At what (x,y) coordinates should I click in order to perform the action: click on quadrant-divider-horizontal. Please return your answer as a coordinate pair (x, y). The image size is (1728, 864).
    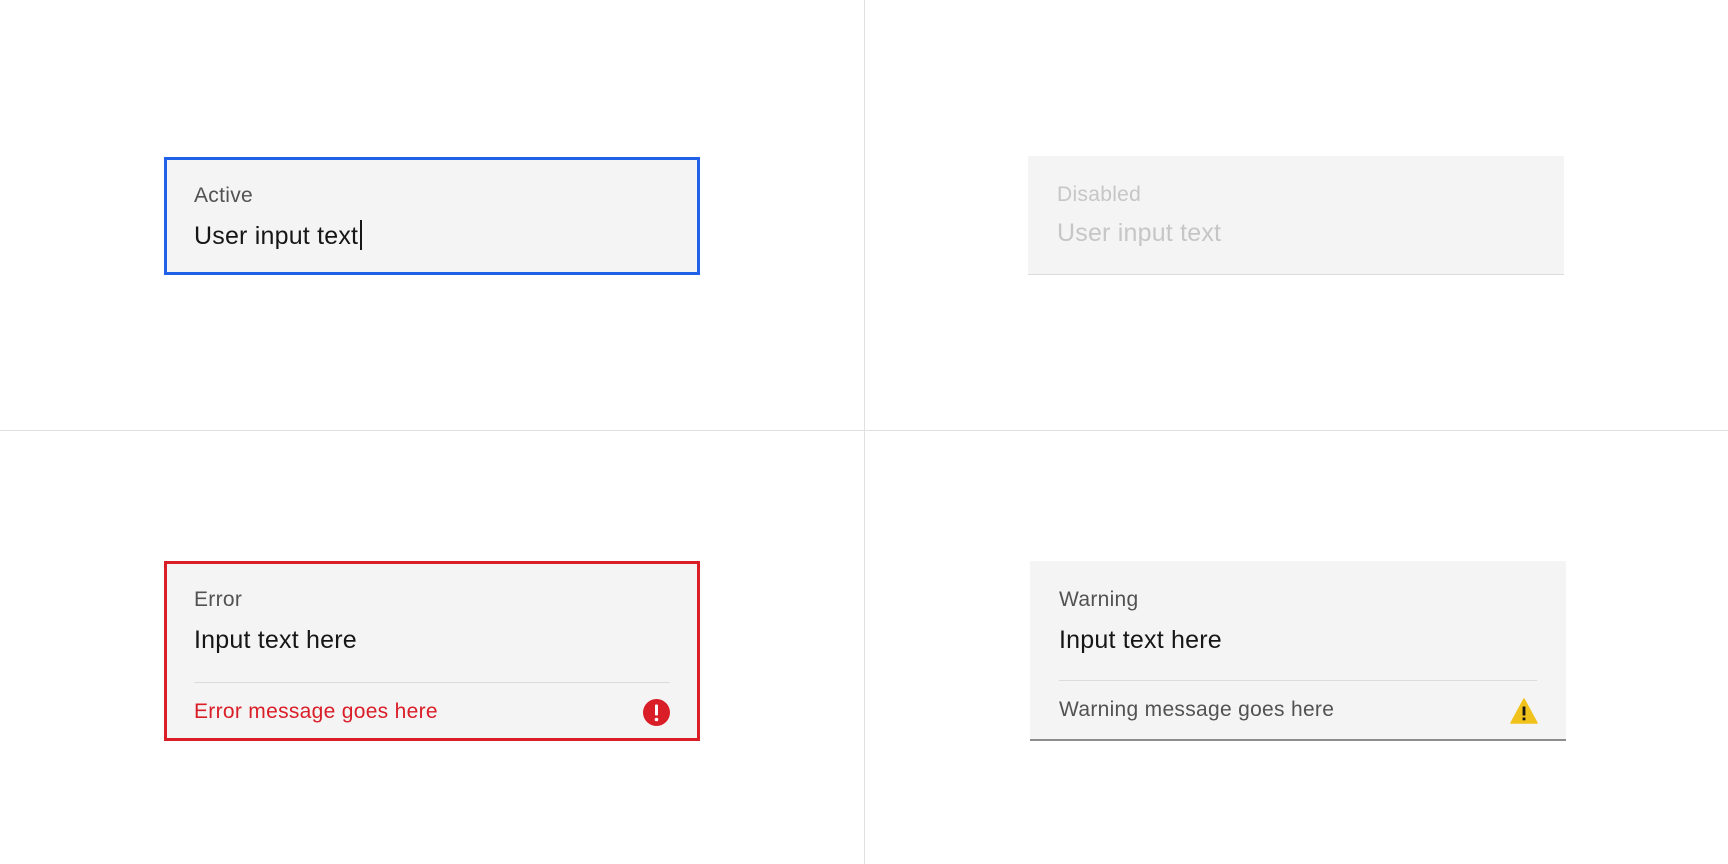
    Looking at the image, I should click on (864, 430).